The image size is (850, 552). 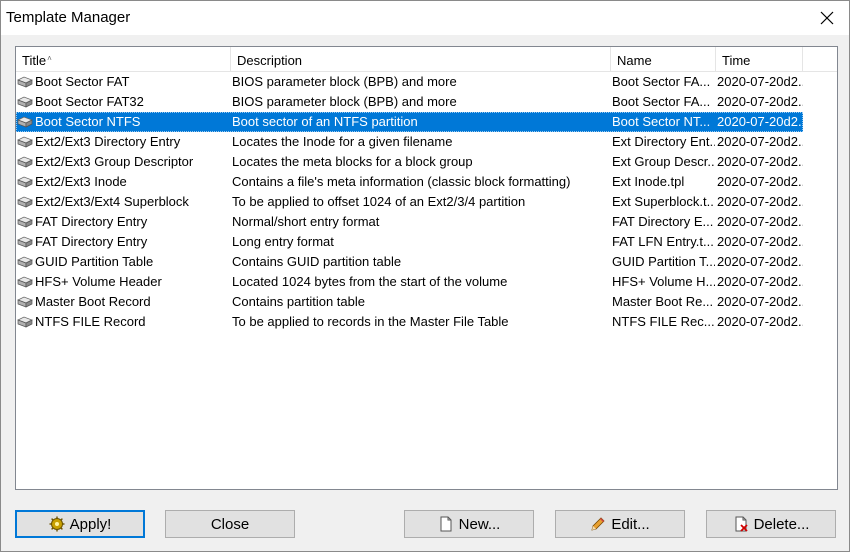 I want to click on row-title: Ext2/Ext3 Inode, so click(x=81, y=181).